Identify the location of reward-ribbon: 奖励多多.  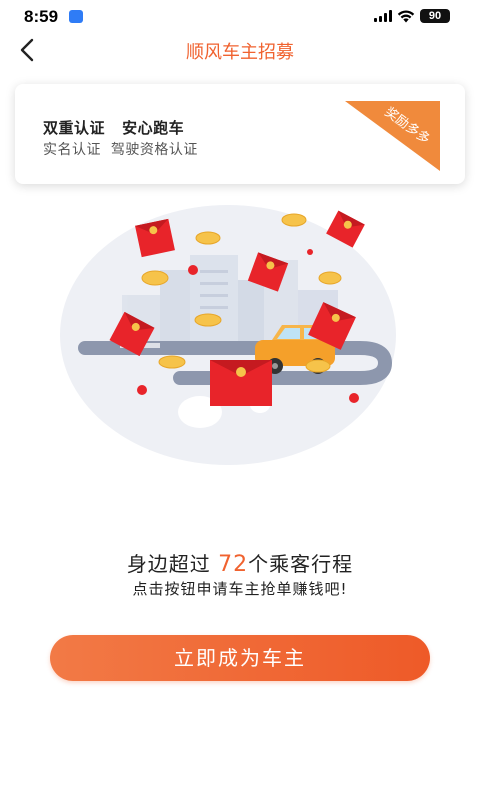
(392, 136).